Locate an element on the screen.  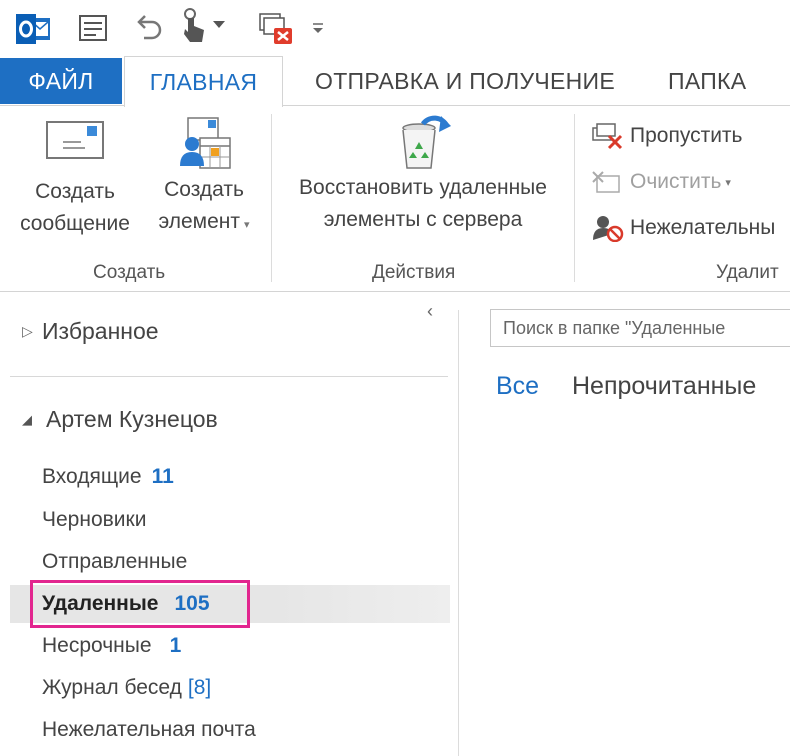
customize-qat-icon is located at coordinates (318, 28).